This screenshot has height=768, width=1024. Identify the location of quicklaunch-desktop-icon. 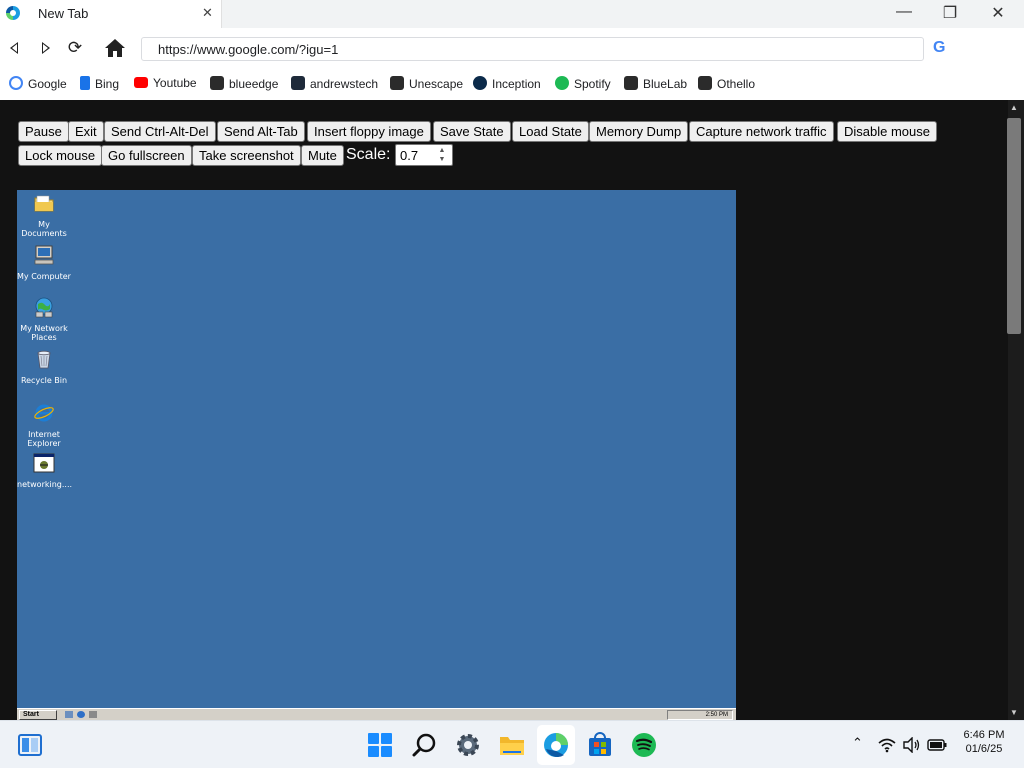
(69, 714).